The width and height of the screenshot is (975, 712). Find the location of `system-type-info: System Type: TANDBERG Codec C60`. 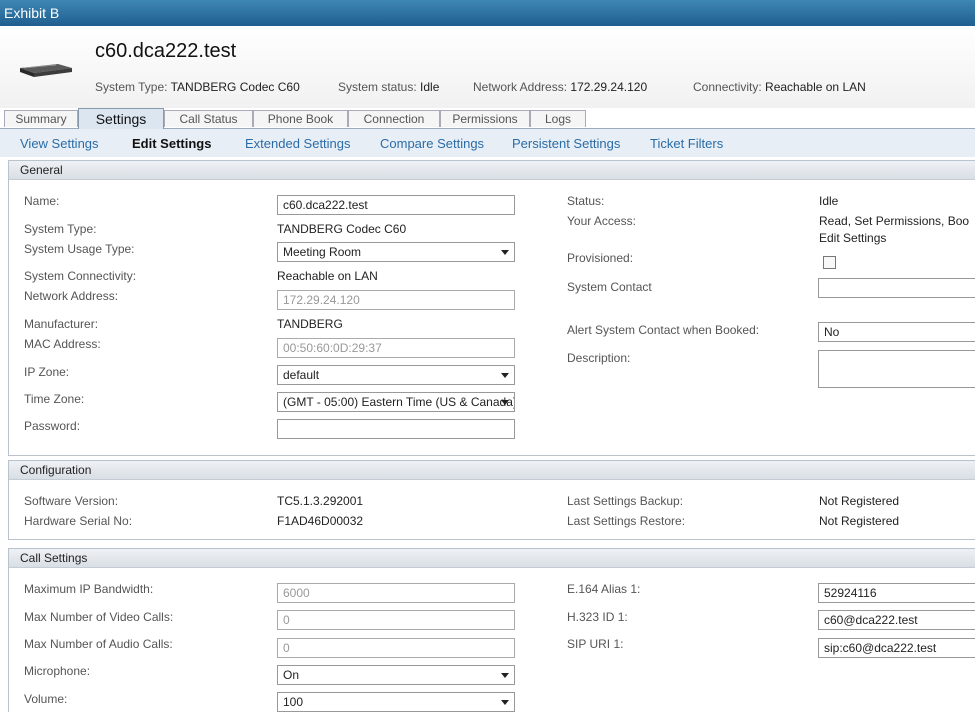

system-type-info: System Type: TANDBERG Codec C60 is located at coordinates (197, 87).